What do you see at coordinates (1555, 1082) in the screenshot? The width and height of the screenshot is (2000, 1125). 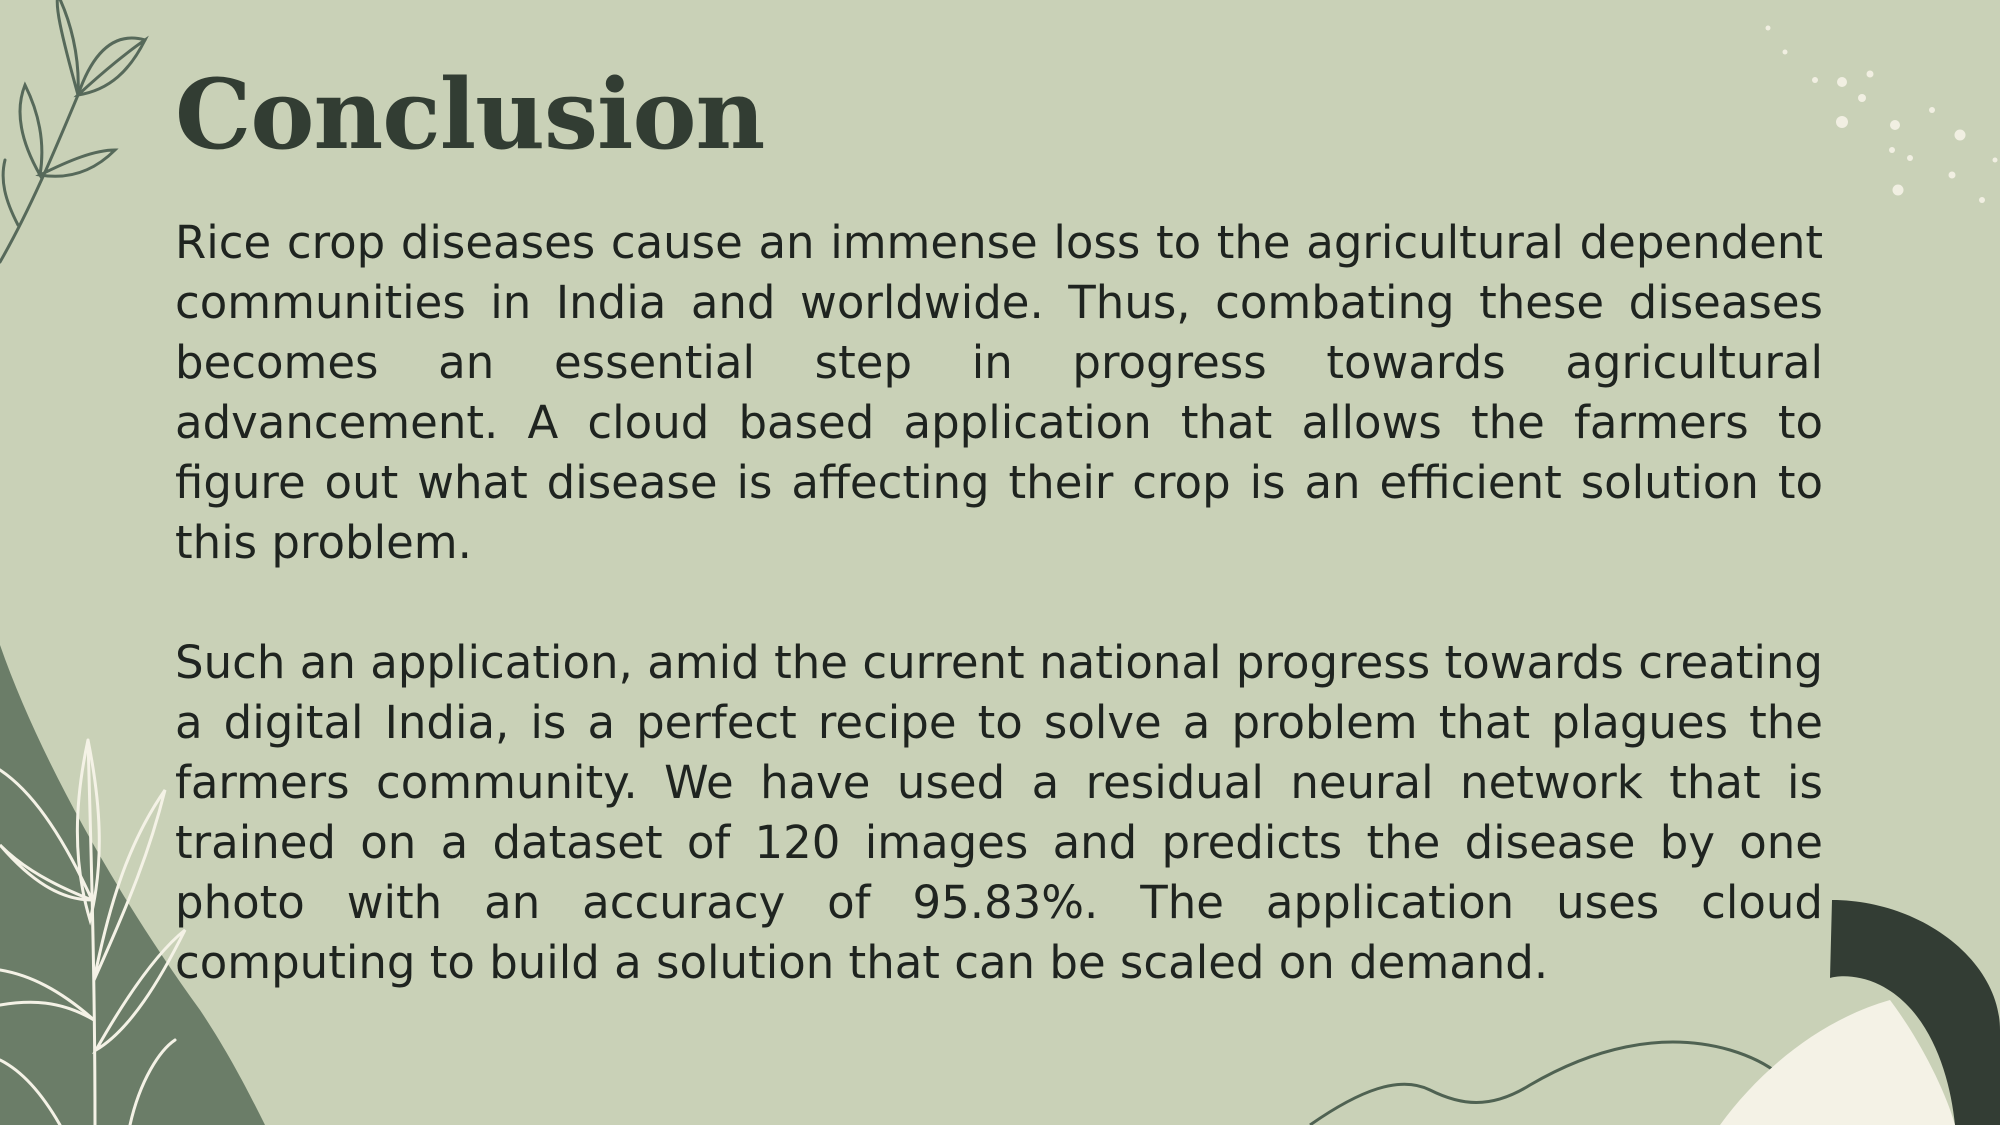 I see `wavy-line-decoration` at bounding box center [1555, 1082].